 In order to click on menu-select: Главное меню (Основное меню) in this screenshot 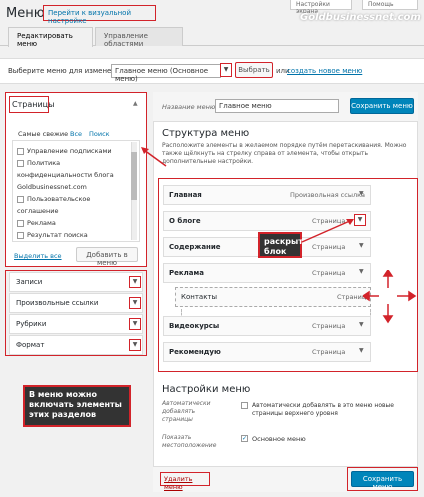, I will do `click(166, 73)`.